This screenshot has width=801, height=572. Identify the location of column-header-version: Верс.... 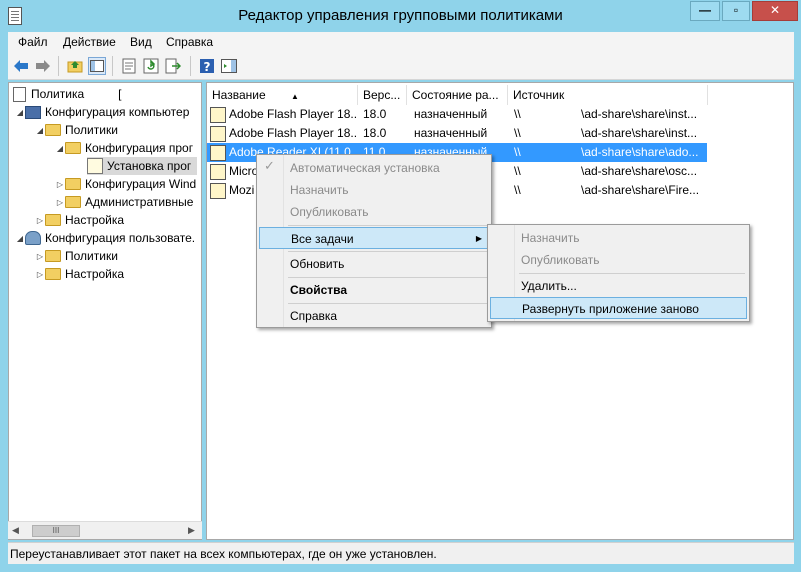
(382, 95).